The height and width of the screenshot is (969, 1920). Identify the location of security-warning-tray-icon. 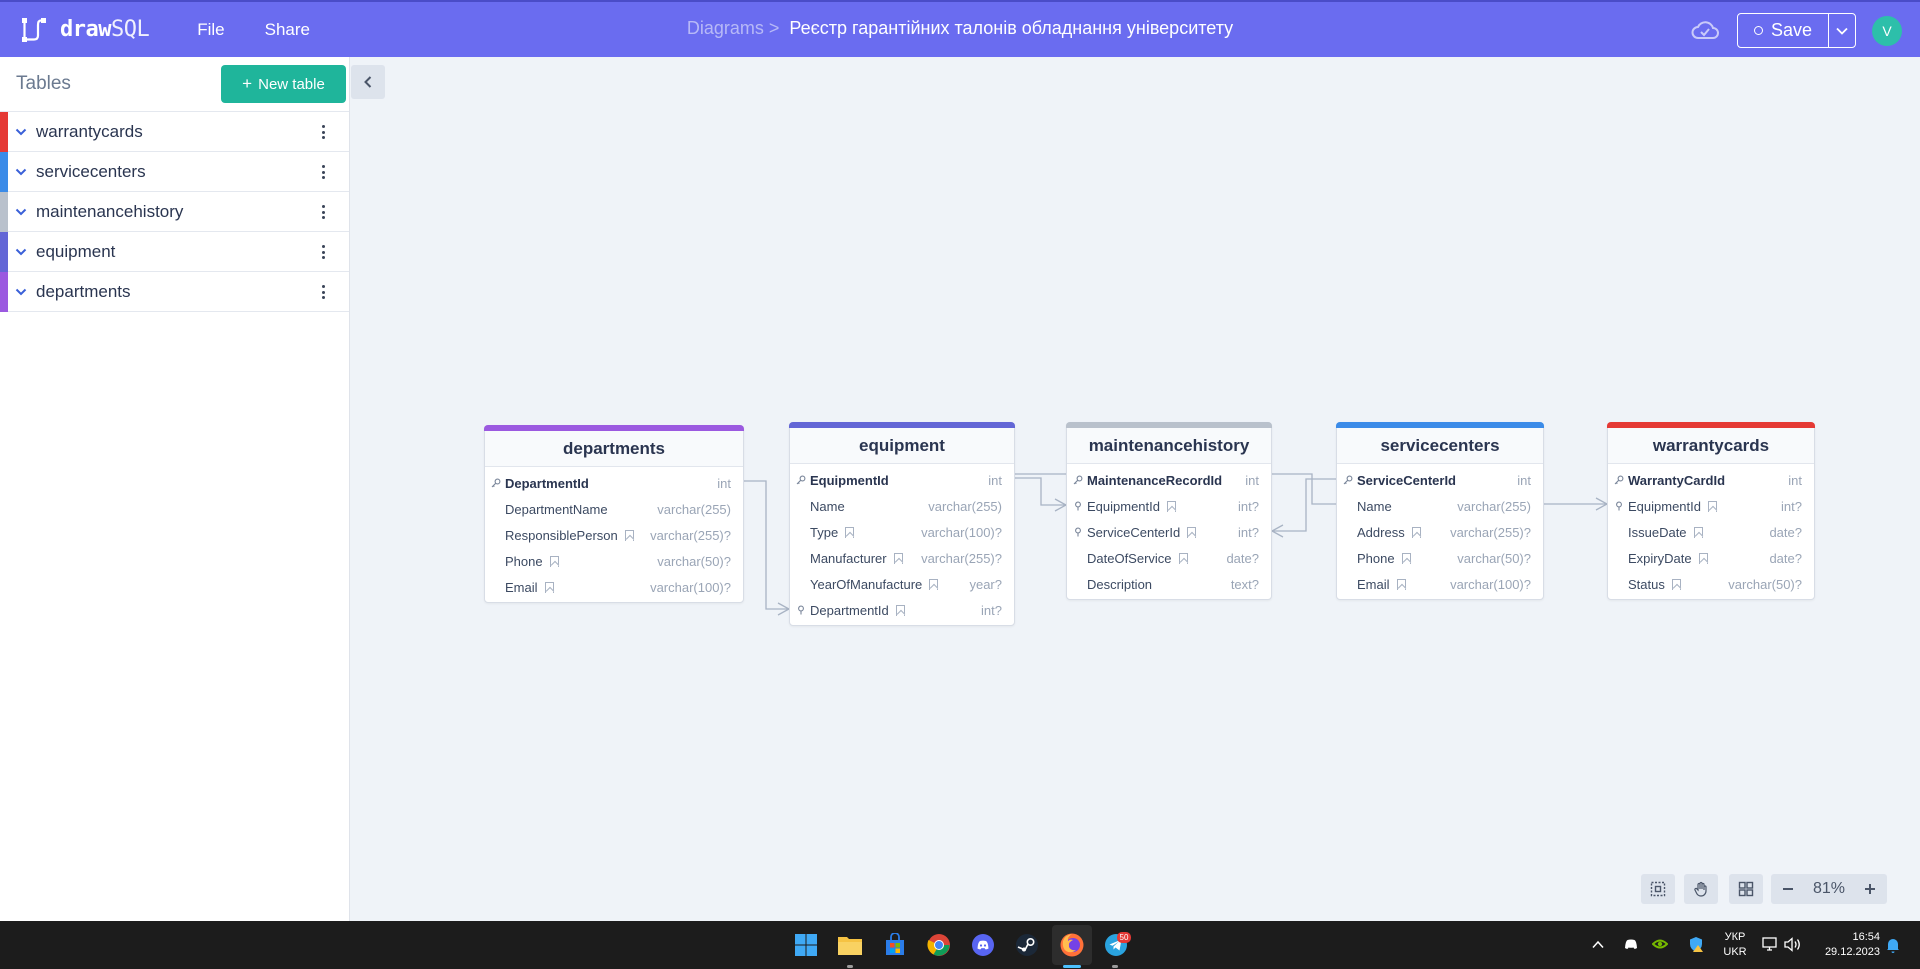
(1696, 944).